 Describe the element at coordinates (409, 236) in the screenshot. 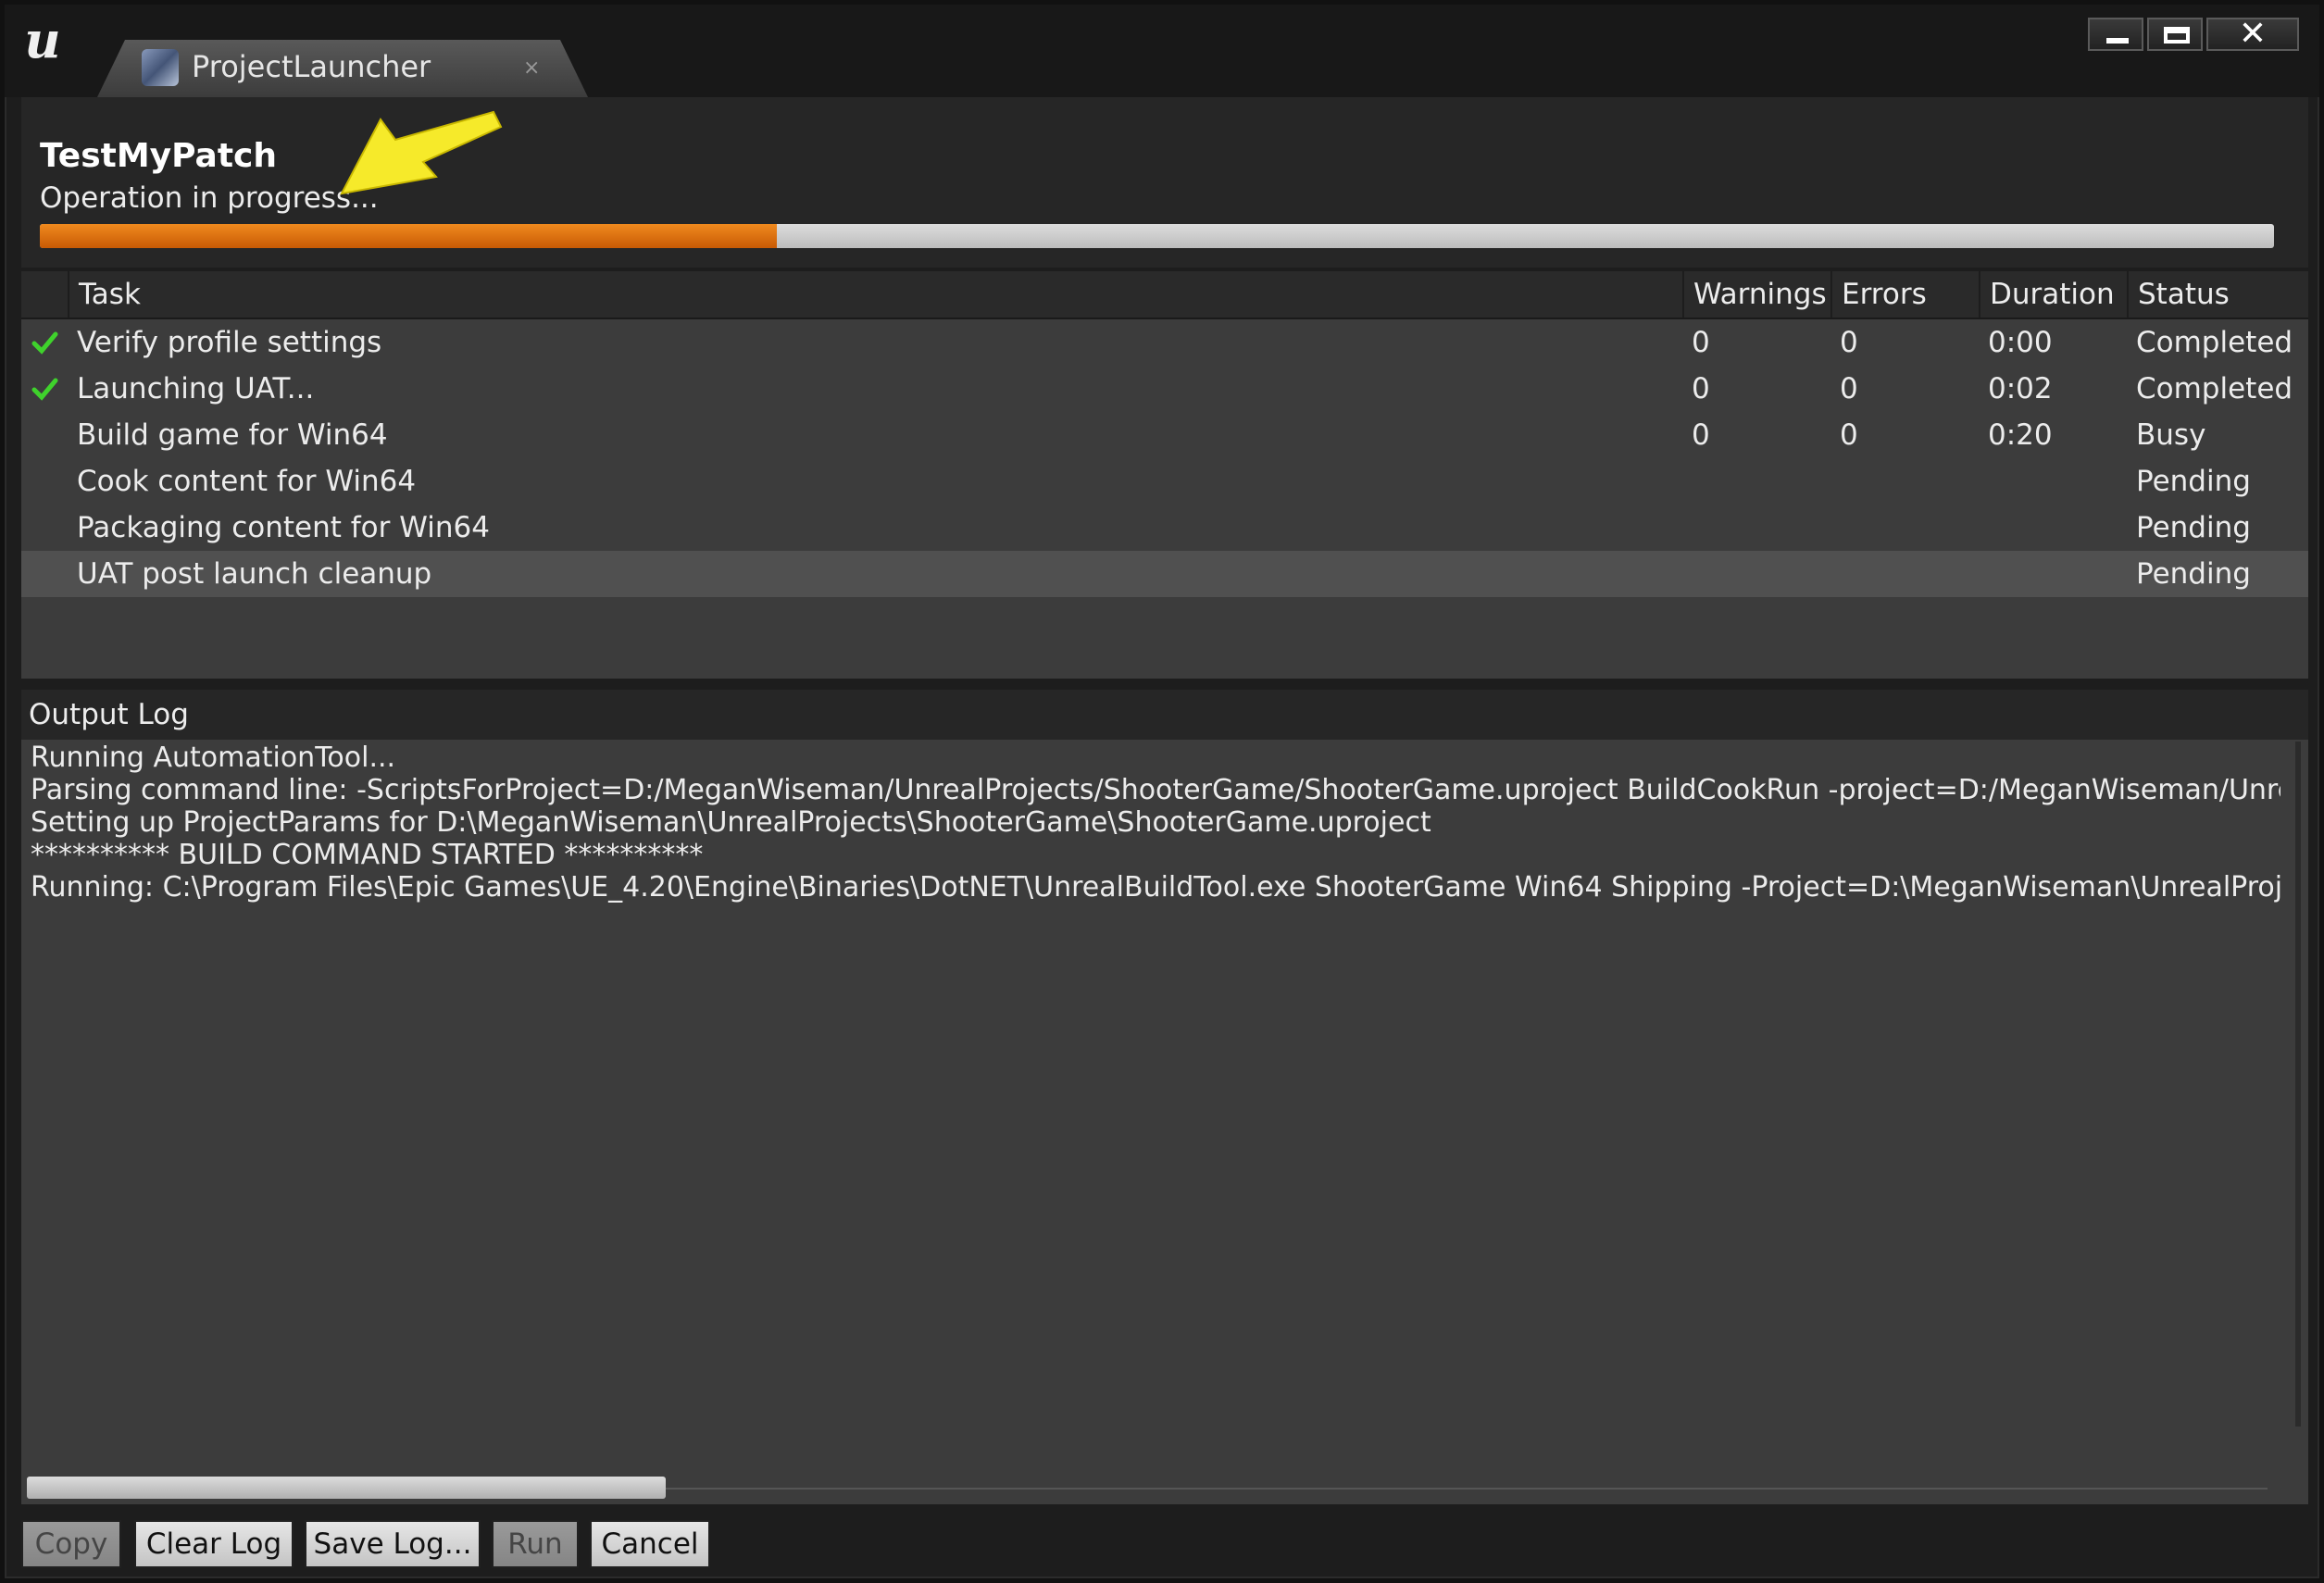

I see `progress-bar-fill` at that location.